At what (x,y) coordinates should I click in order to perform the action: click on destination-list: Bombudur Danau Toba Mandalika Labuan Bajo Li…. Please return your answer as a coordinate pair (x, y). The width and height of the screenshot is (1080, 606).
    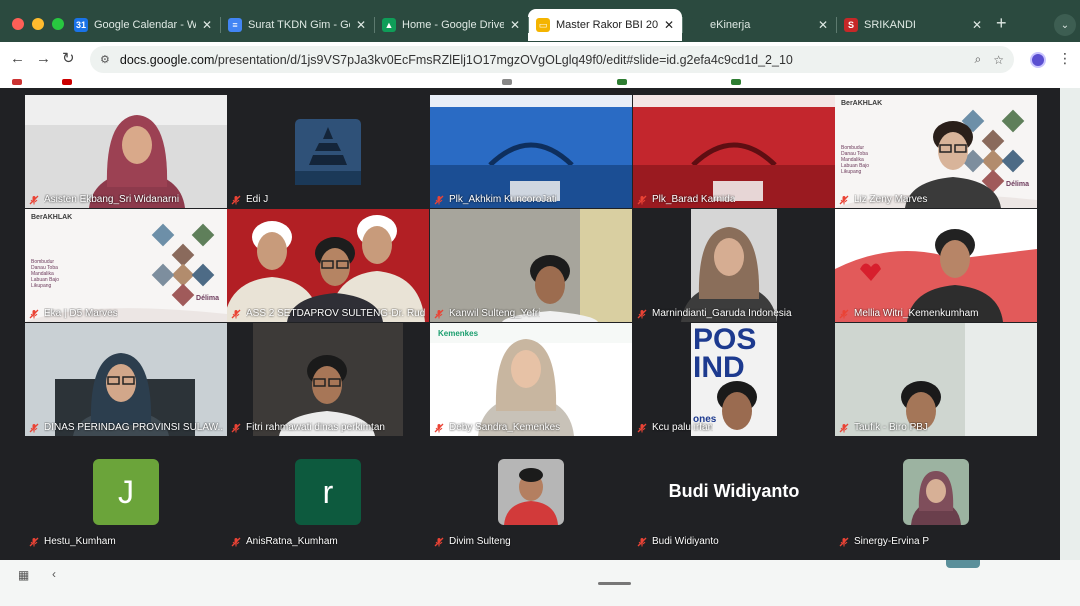
    Looking at the image, I should click on (855, 160).